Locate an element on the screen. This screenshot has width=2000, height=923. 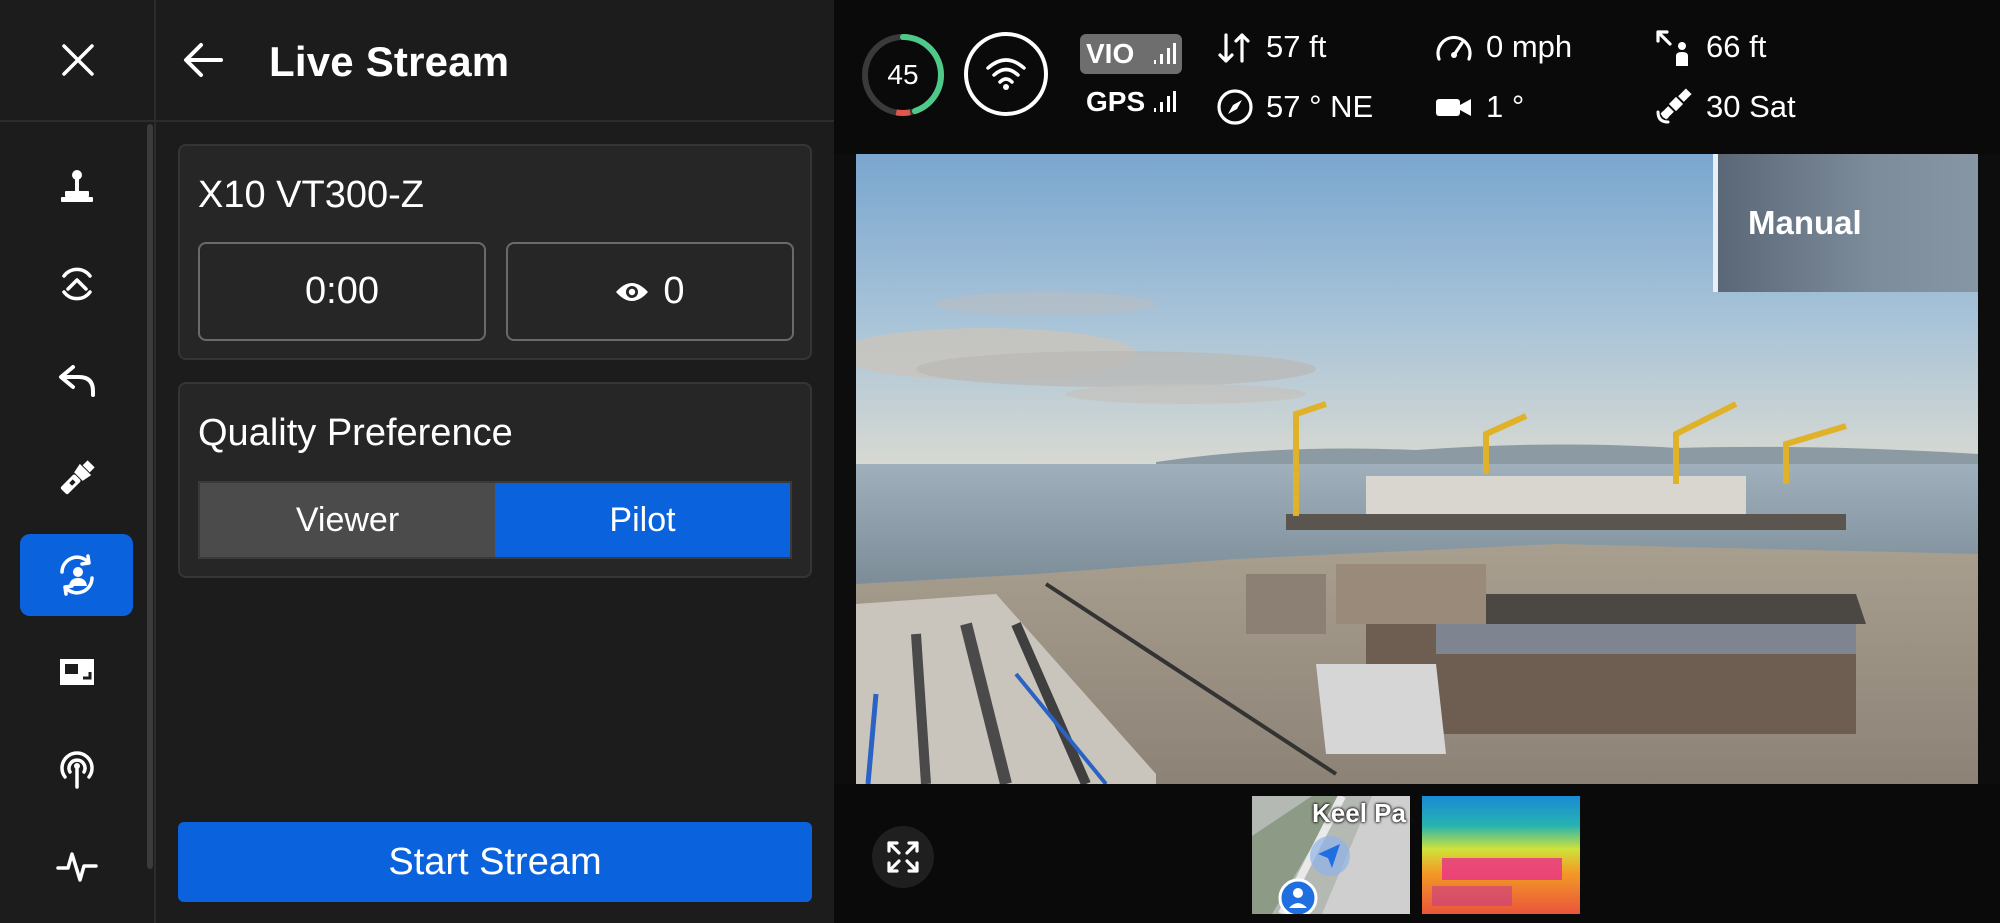
flight-mode-label: Manual is located at coordinates (1805, 222).